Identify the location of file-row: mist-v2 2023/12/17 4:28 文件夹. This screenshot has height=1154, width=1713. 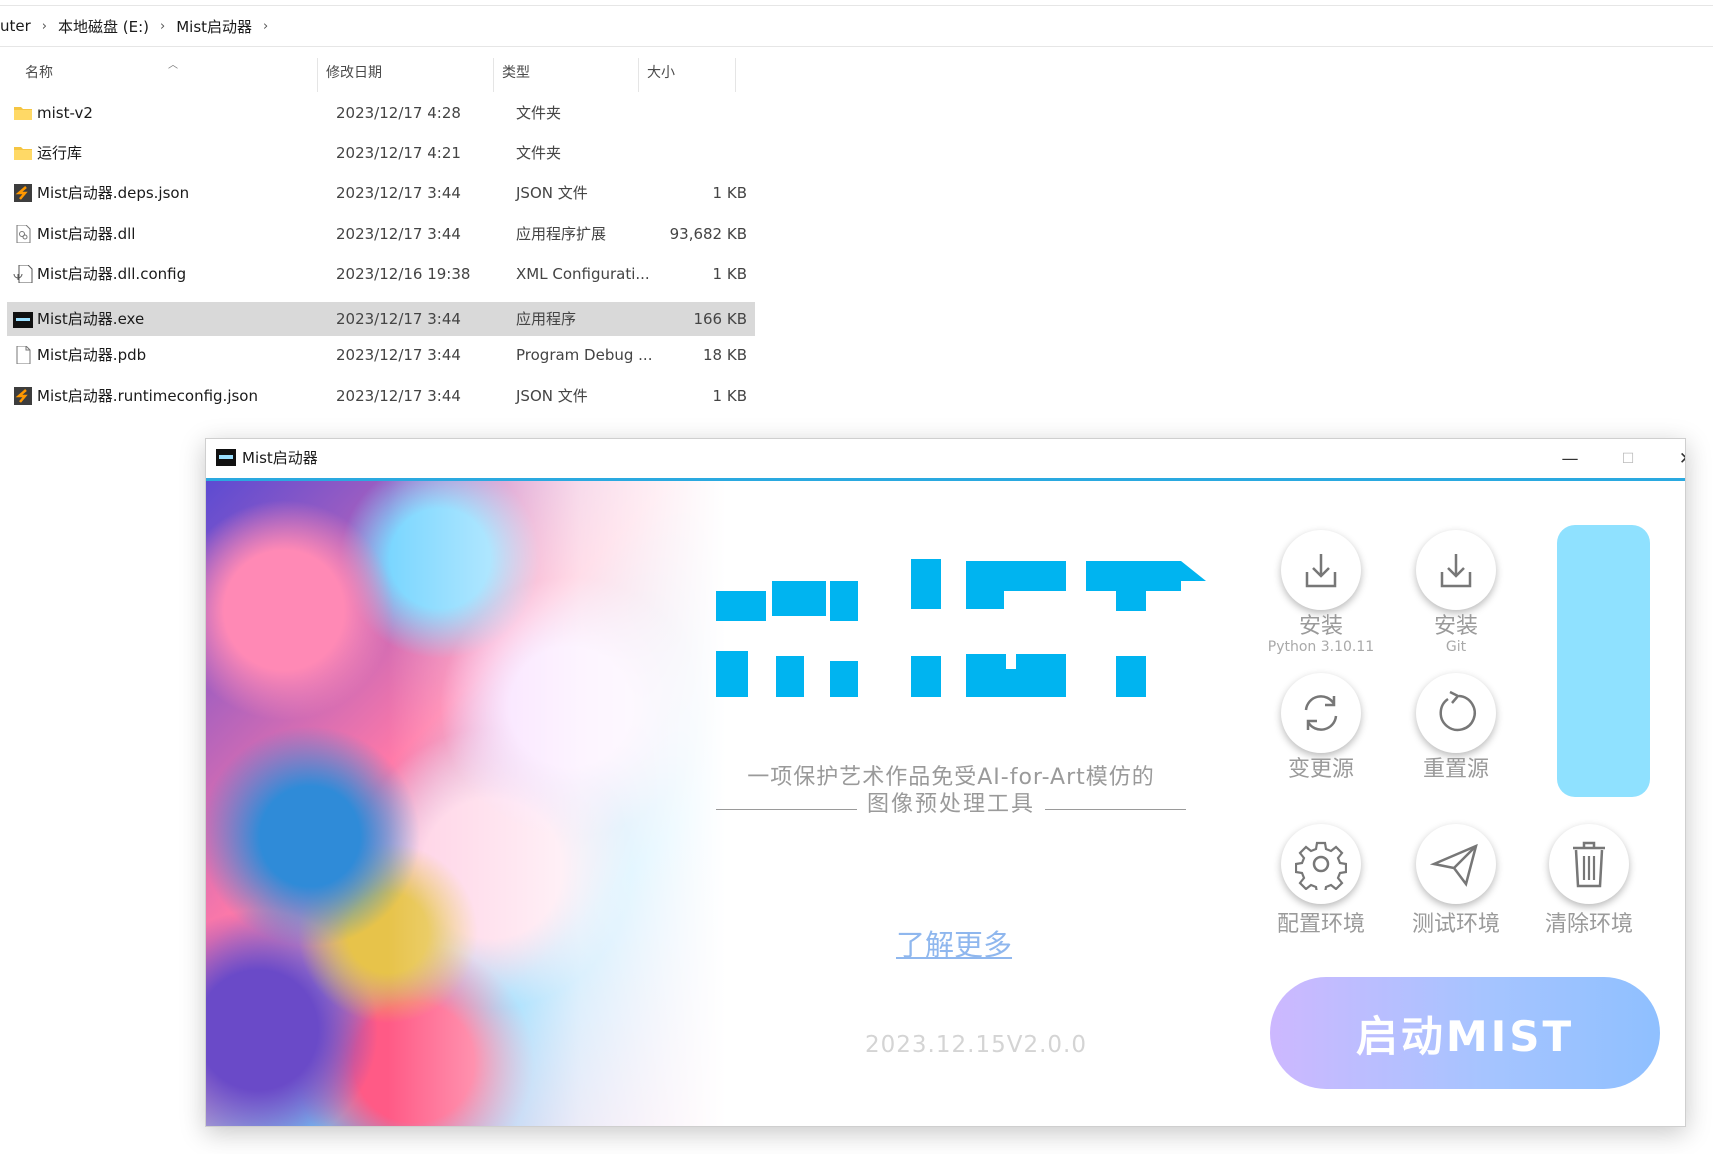
(381, 113).